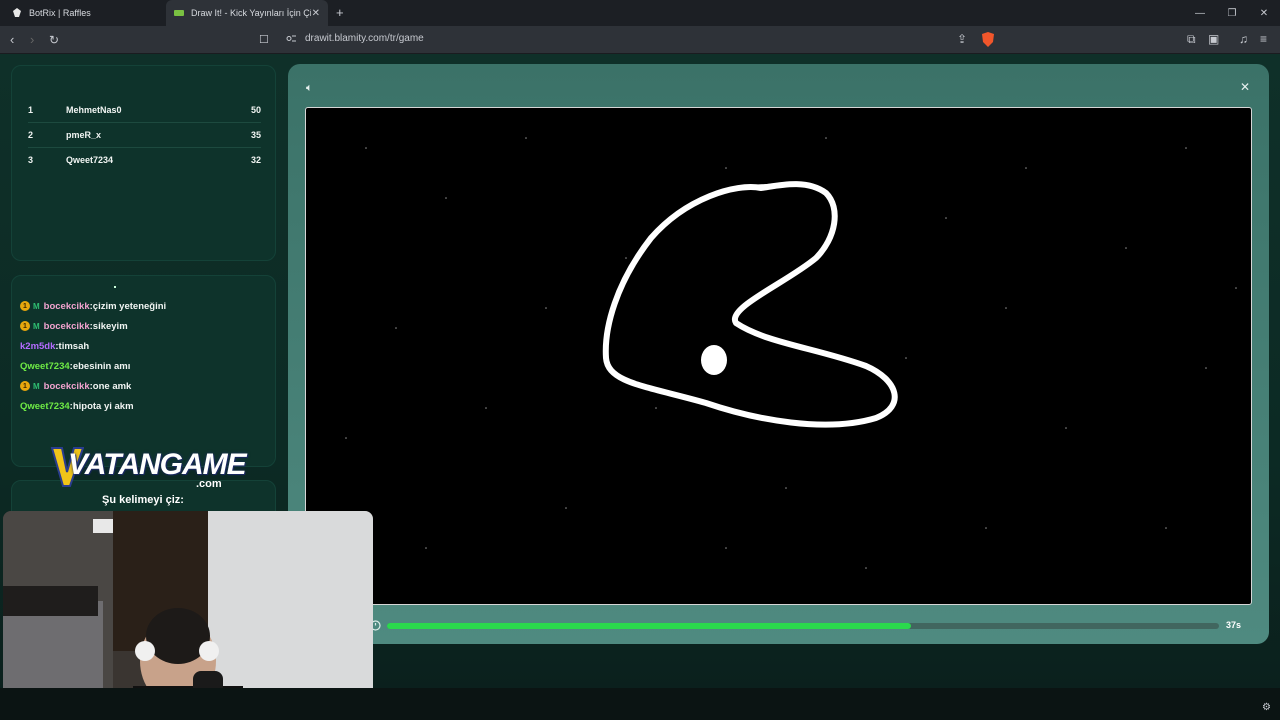  What do you see at coordinates (31, 160) in the screenshot?
I see `rank: 3` at bounding box center [31, 160].